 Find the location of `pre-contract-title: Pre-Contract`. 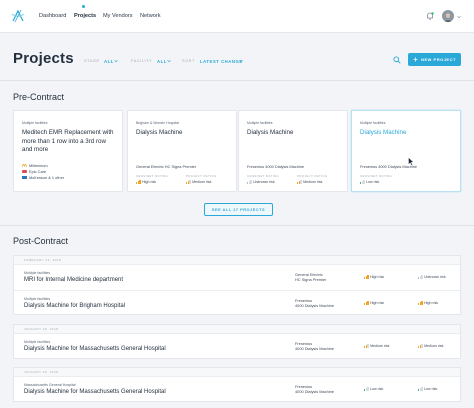

pre-contract-title: Pre-Contract is located at coordinates (39, 97).